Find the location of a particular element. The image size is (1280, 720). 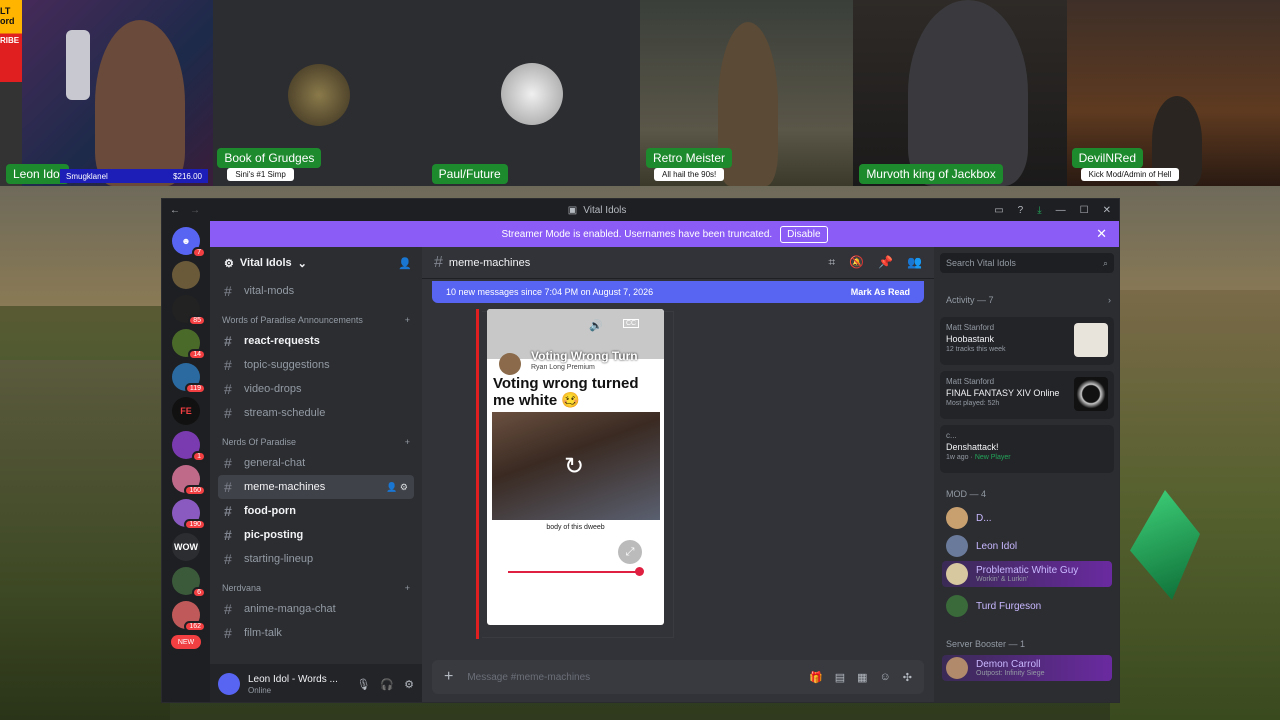

server-icon is located at coordinates (186, 275).